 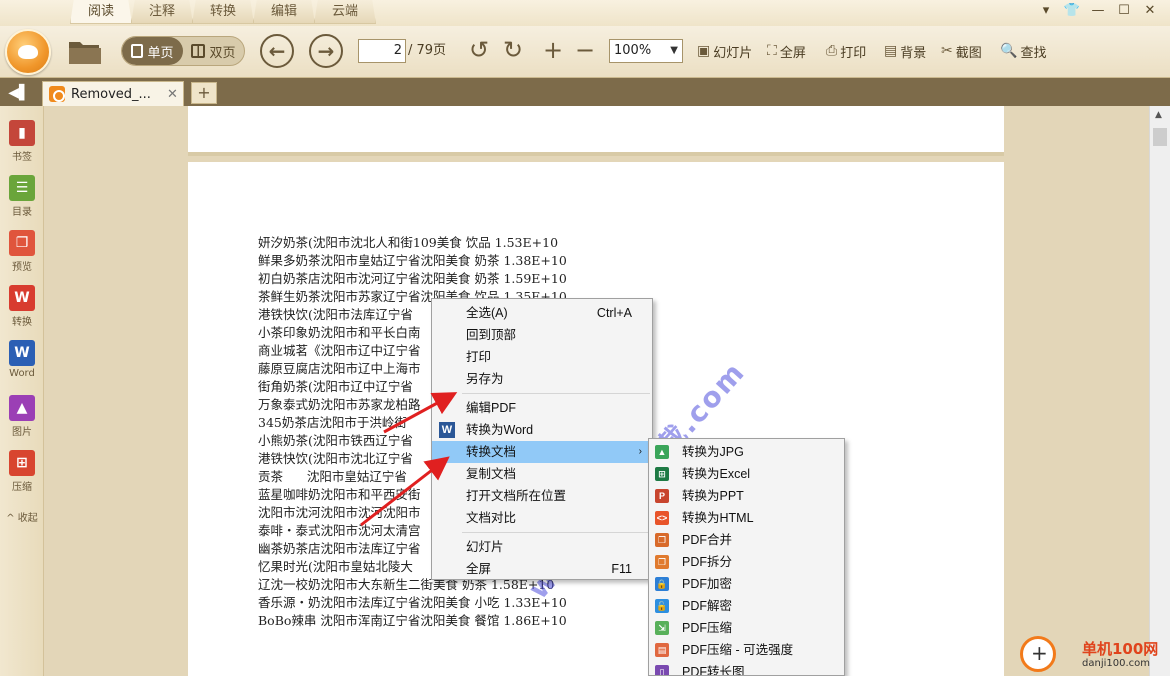 I want to click on menu-arrow-icon: ▾, so click(x=1046, y=11).